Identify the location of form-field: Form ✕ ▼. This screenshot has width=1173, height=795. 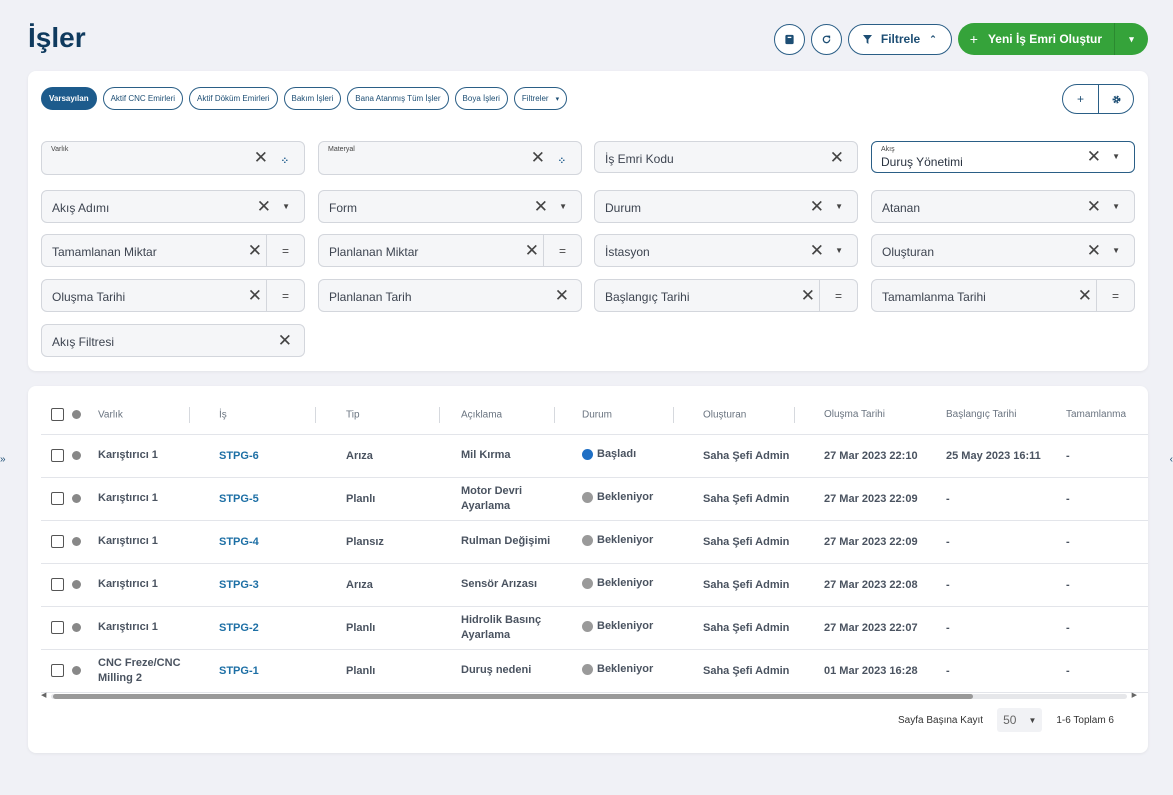
(450, 206).